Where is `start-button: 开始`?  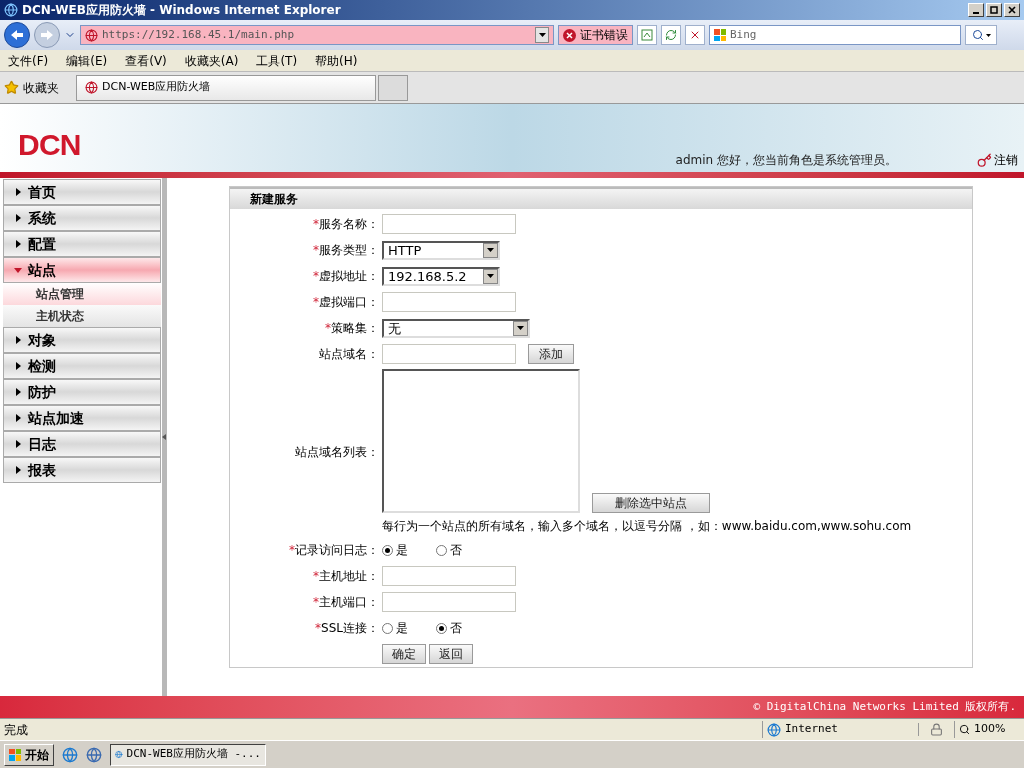 start-button: 开始 is located at coordinates (29, 754).